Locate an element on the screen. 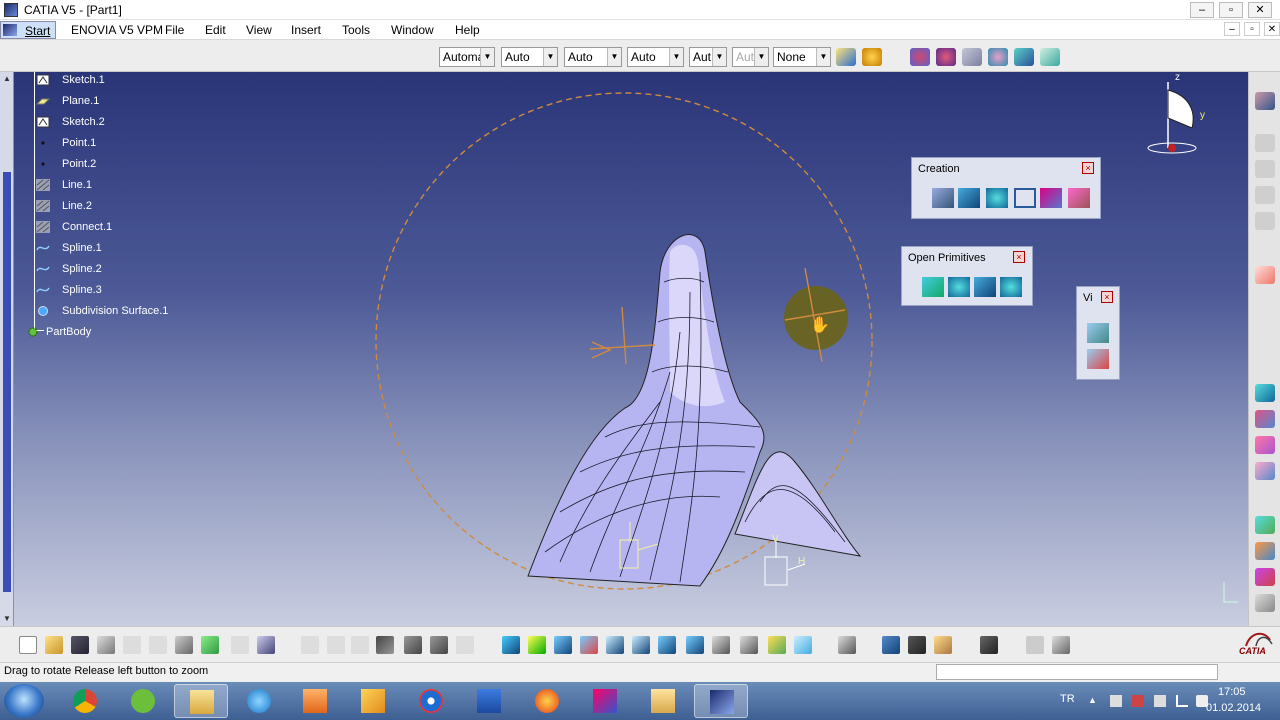  fit-all-icon is located at coordinates (537, 645).